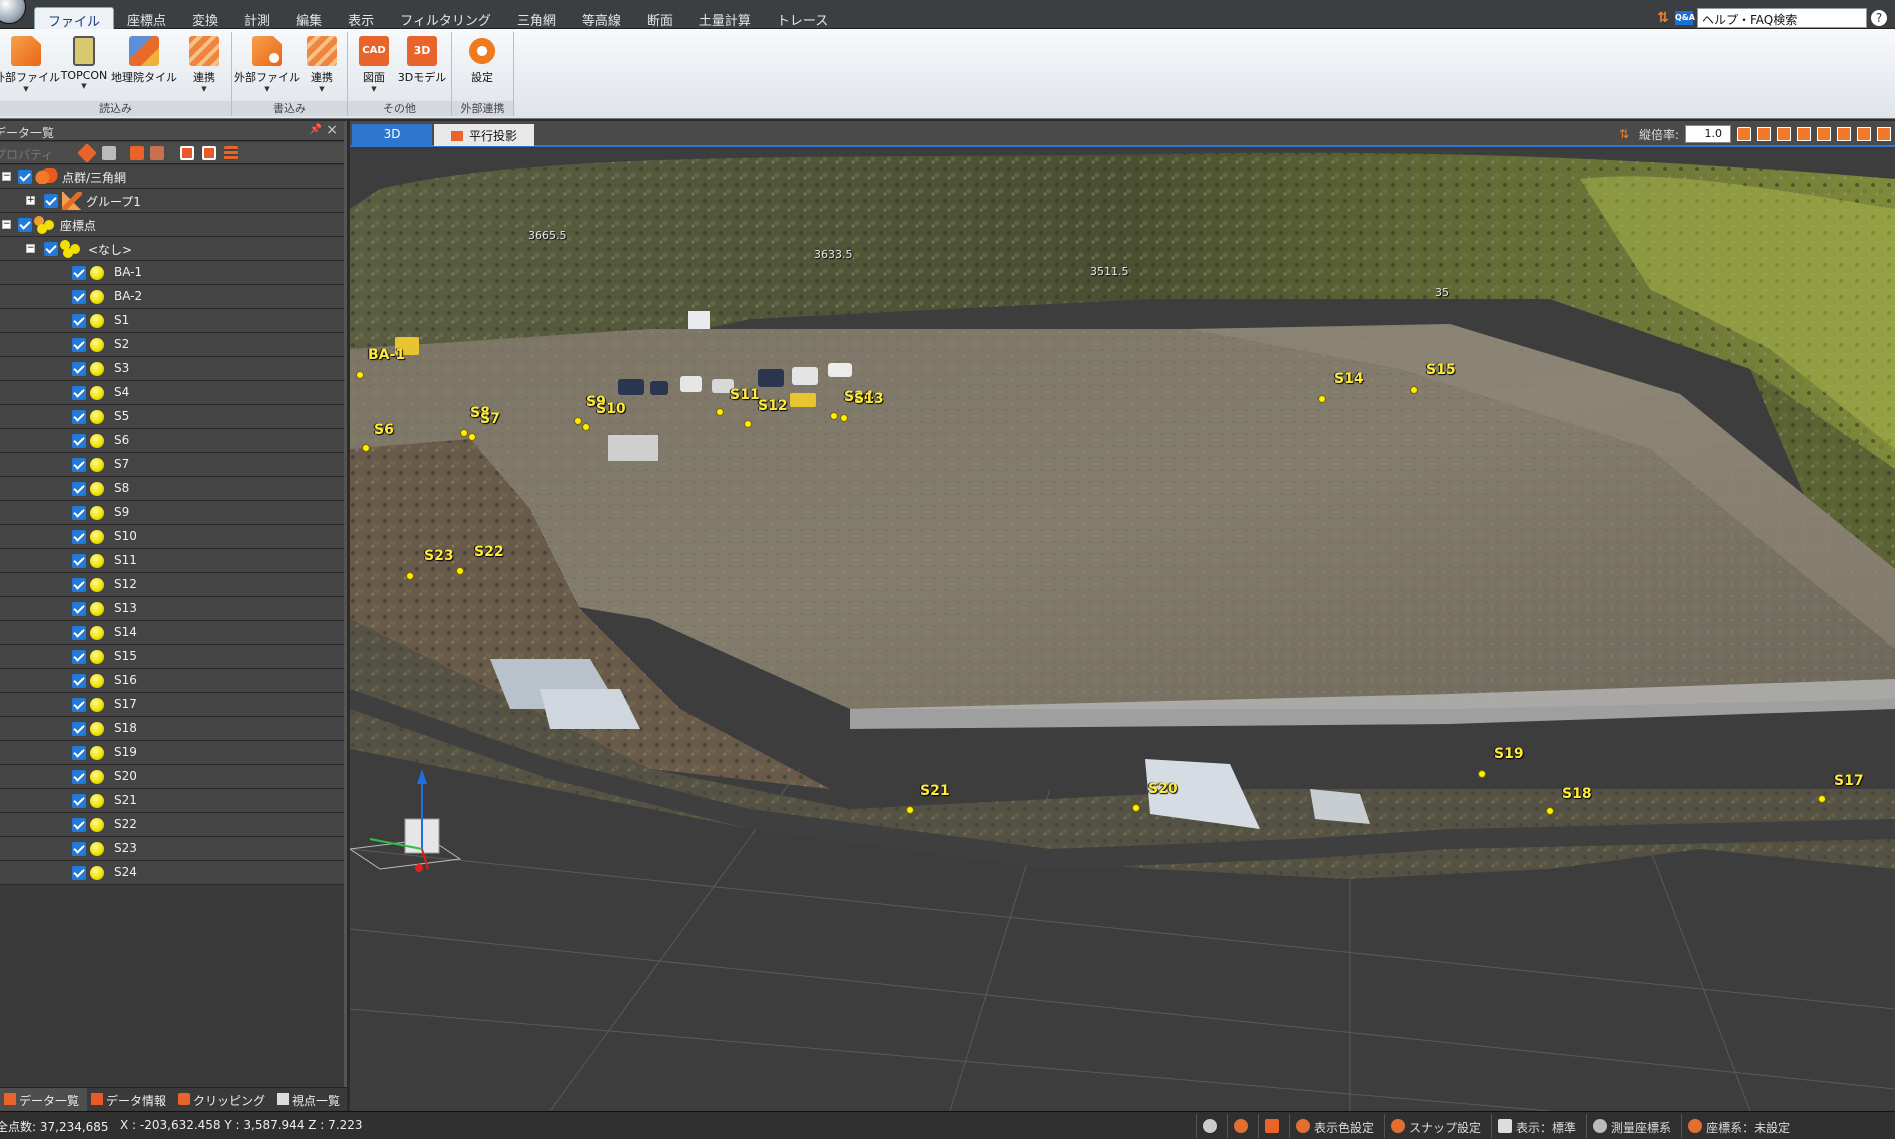 This screenshot has height=1139, width=1895. What do you see at coordinates (172, 297) in the screenshot?
I see `tree-item-point: BA-2` at bounding box center [172, 297].